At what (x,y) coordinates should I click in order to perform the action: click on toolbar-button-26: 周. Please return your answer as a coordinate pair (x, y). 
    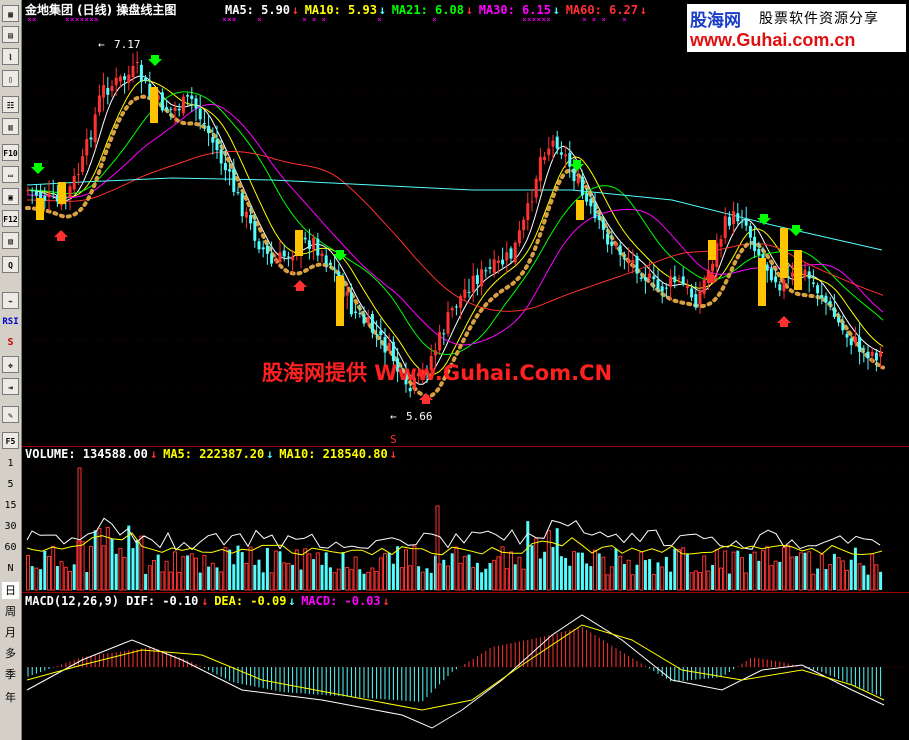
    Looking at the image, I should click on (10, 611).